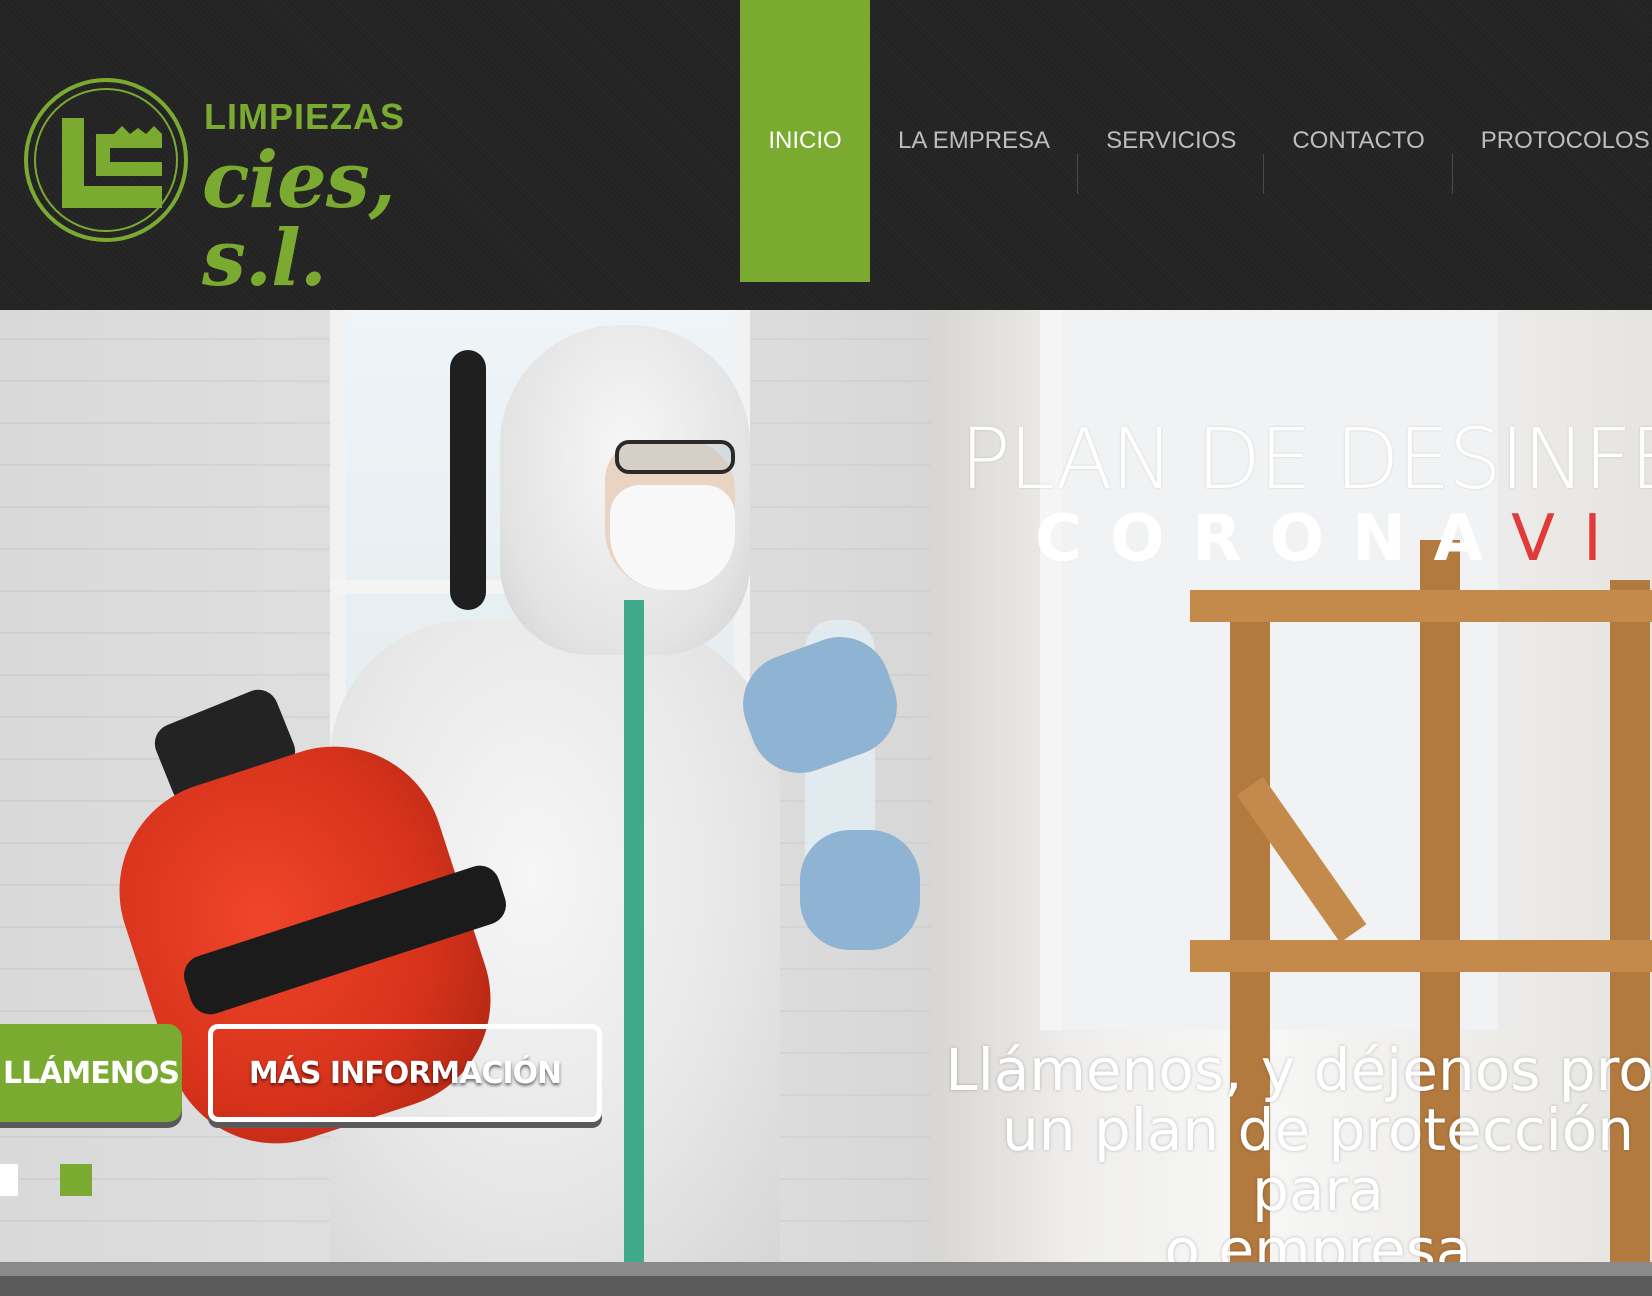 This screenshot has height=1296, width=1652. What do you see at coordinates (1171, 141) in the screenshot?
I see `nav-item-servicios: SERVICIOS` at bounding box center [1171, 141].